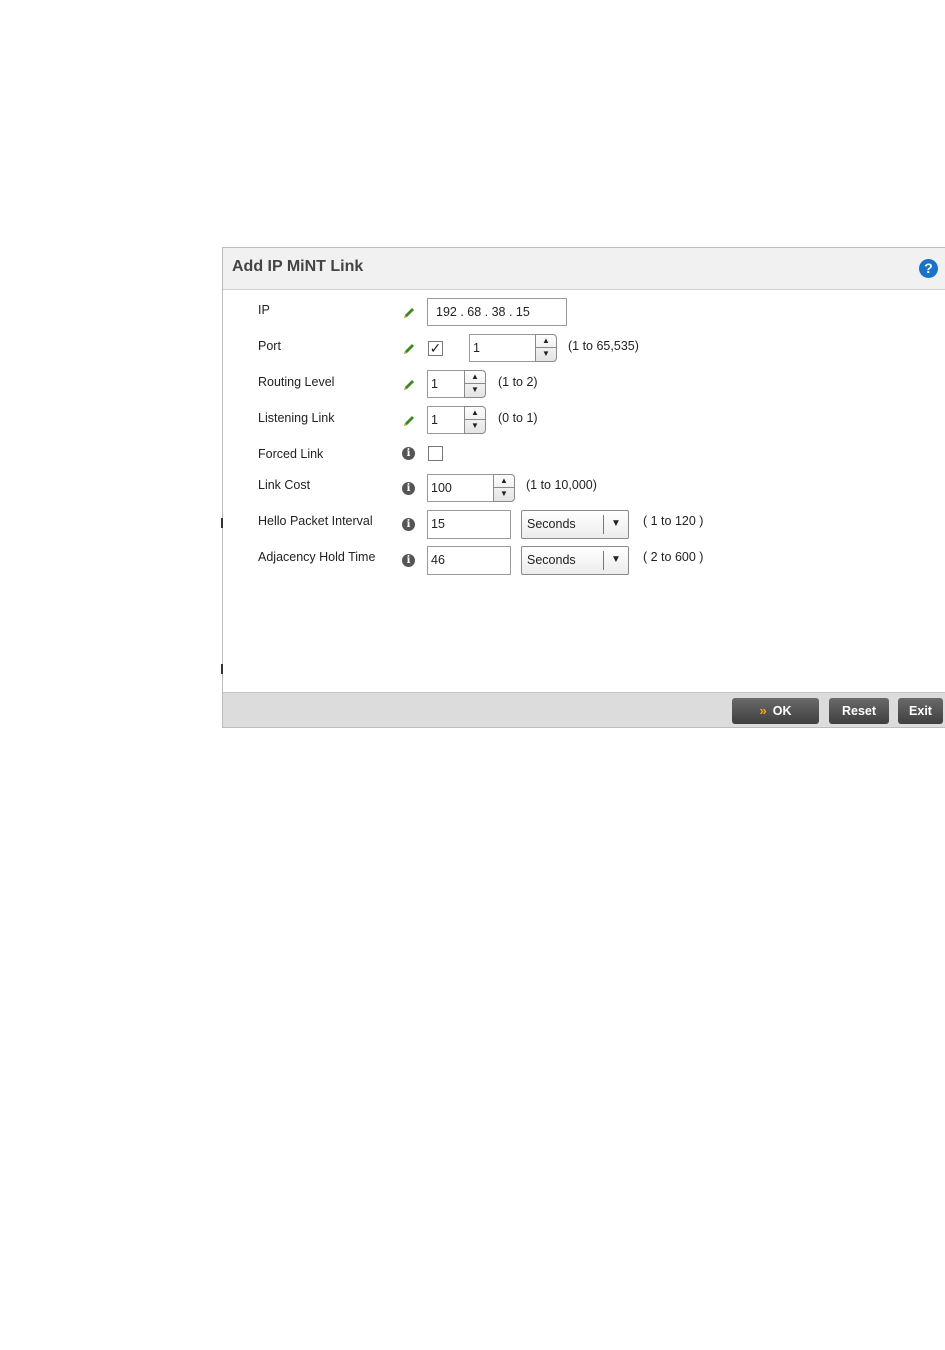 This screenshot has width=945, height=1350. Describe the element at coordinates (928, 268) in the screenshot. I see `help-icon: ?` at that location.